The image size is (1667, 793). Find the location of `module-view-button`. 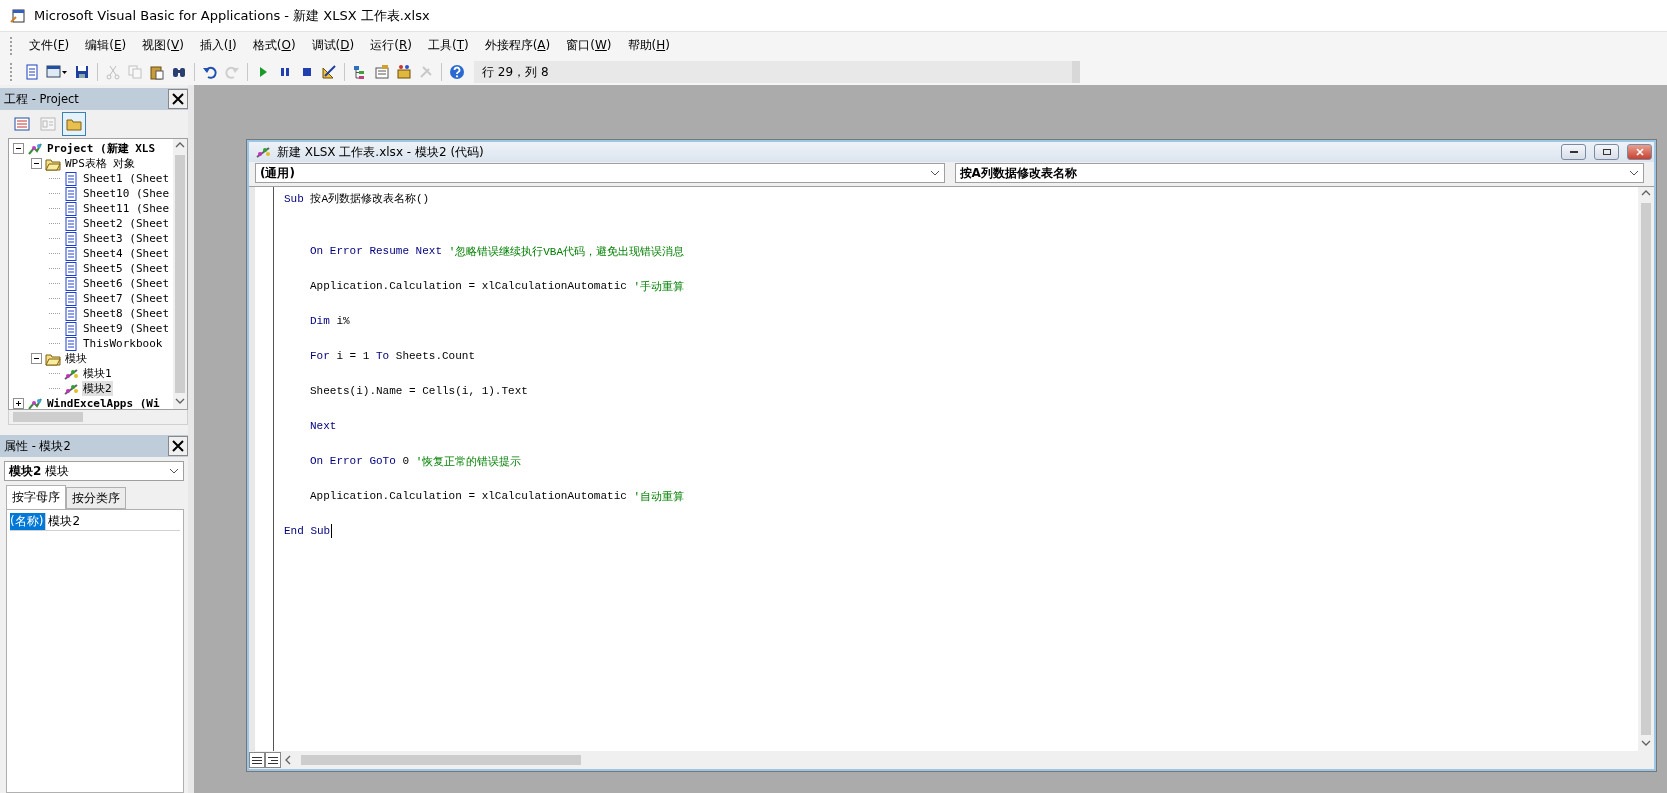

module-view-button is located at coordinates (273, 760).